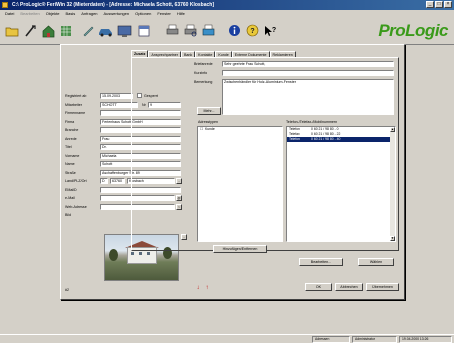  What do you see at coordinates (70, 122) in the screenshot?
I see `firma-label: Firma` at bounding box center [70, 122].